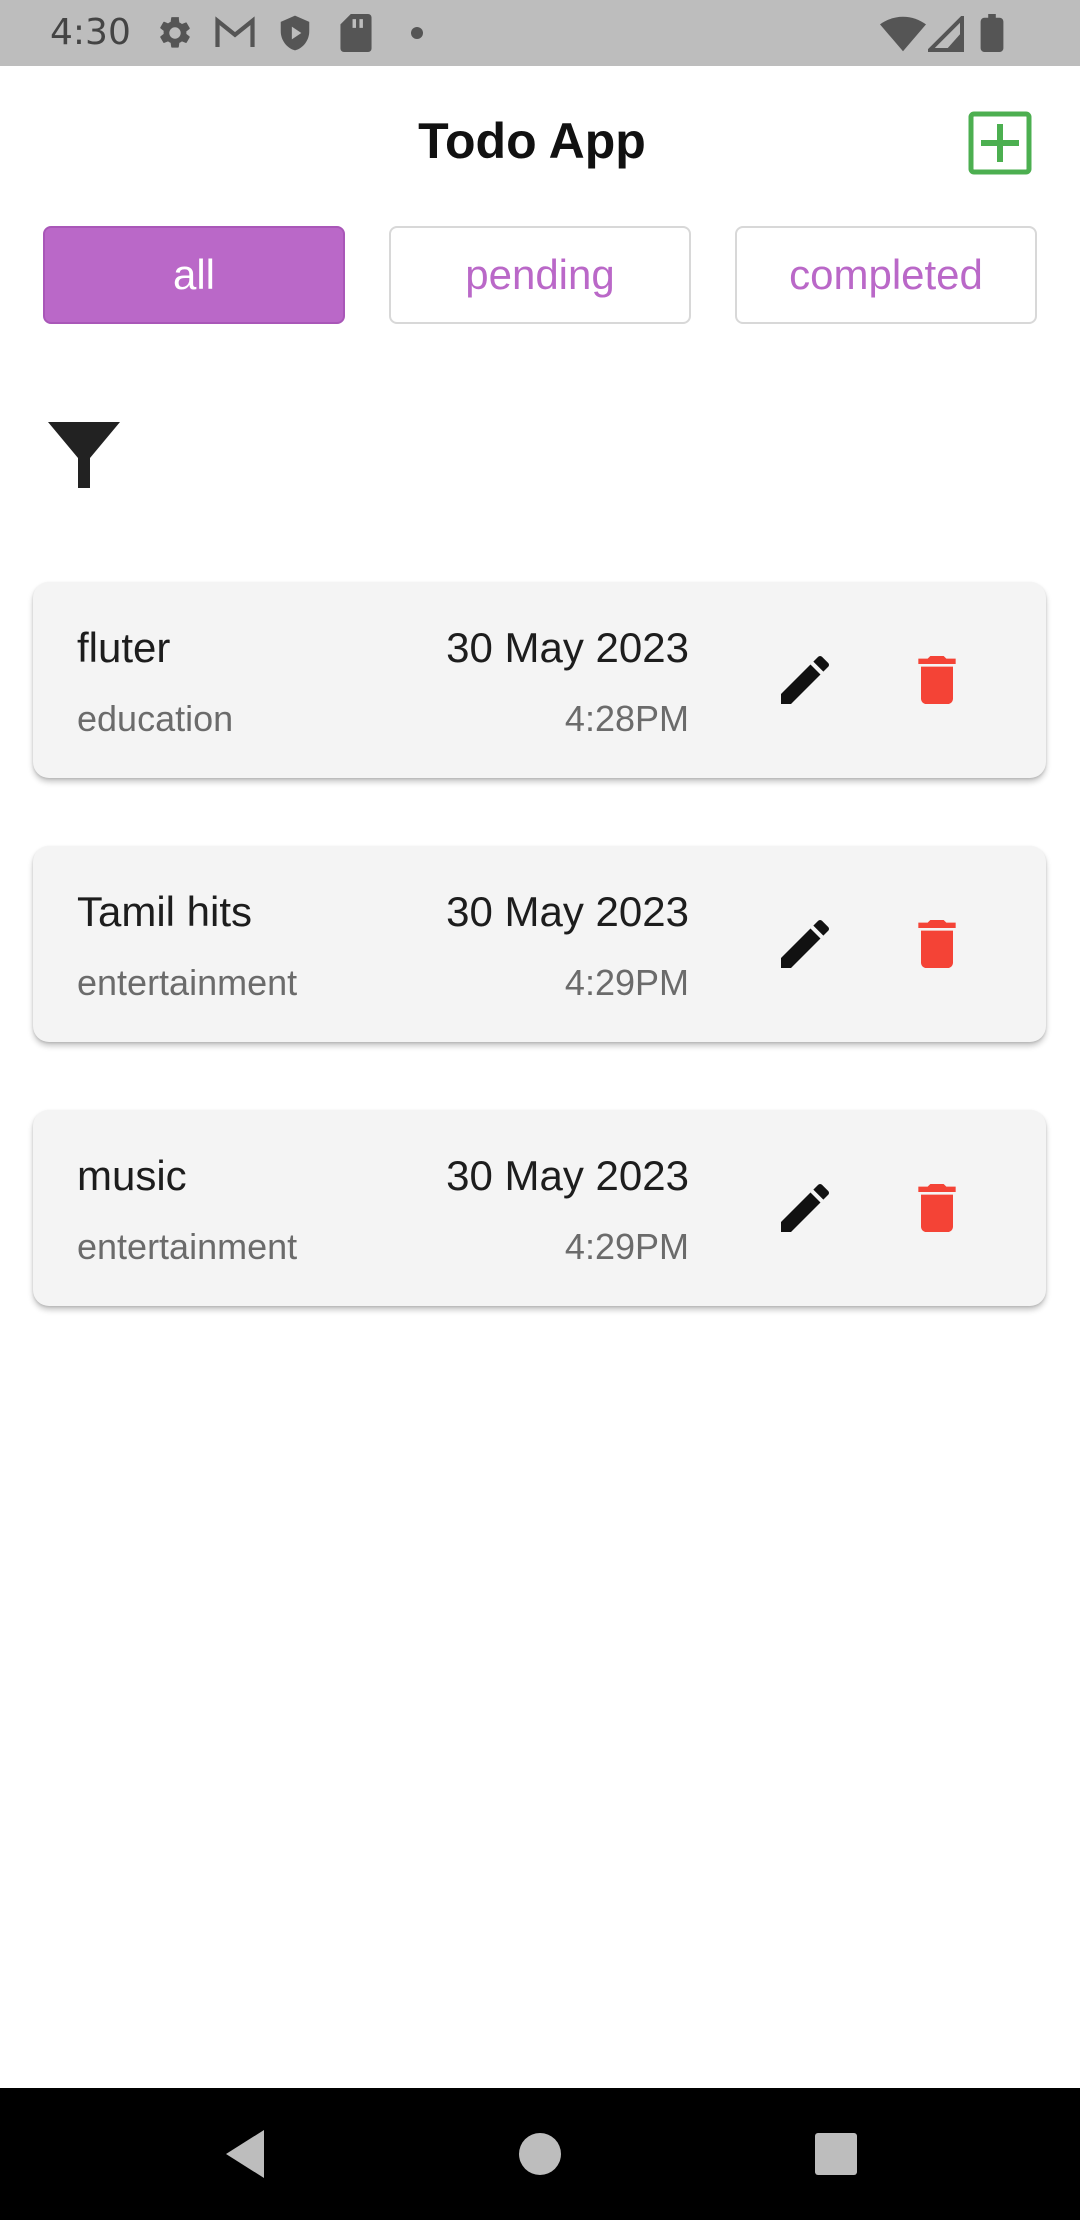 This screenshot has height=2220, width=1080. I want to click on battery-icon, so click(992, 33).